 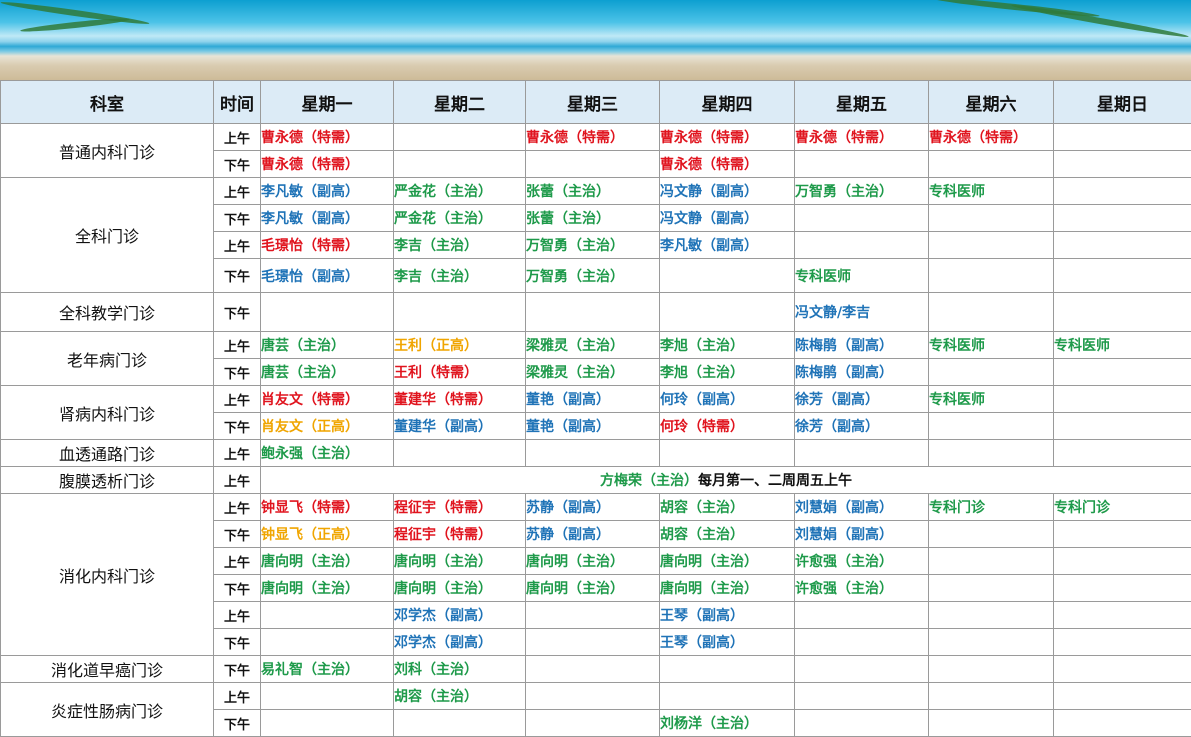 I want to click on doctor-cell: 李旭（主治）, so click(x=727, y=345).